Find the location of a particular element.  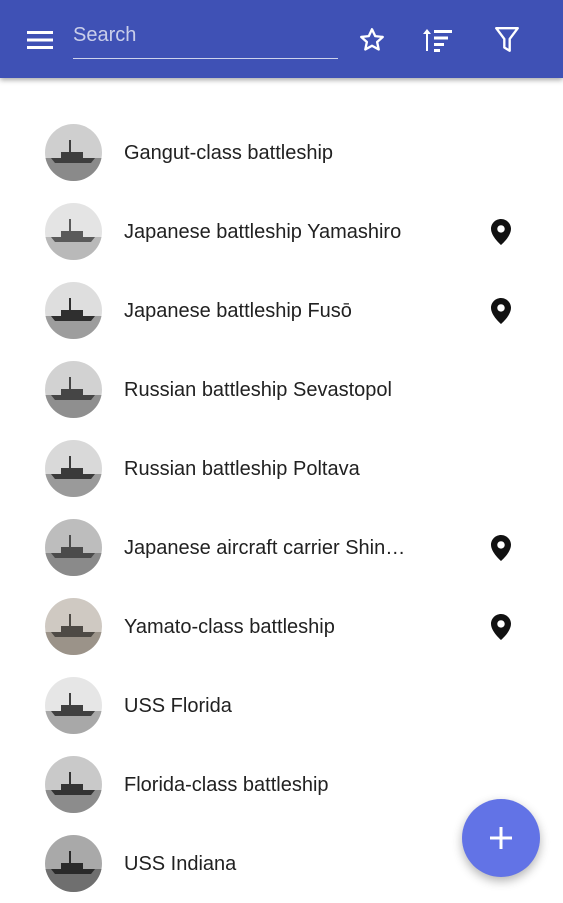

list-item: Yamato-class battleship is located at coordinates (281, 626).